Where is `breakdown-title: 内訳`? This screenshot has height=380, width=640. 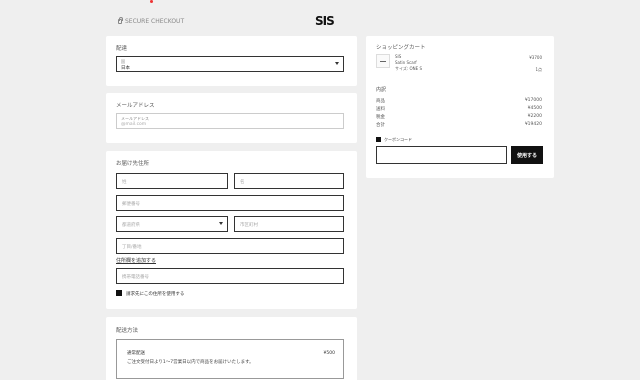 breakdown-title: 内訳 is located at coordinates (381, 90).